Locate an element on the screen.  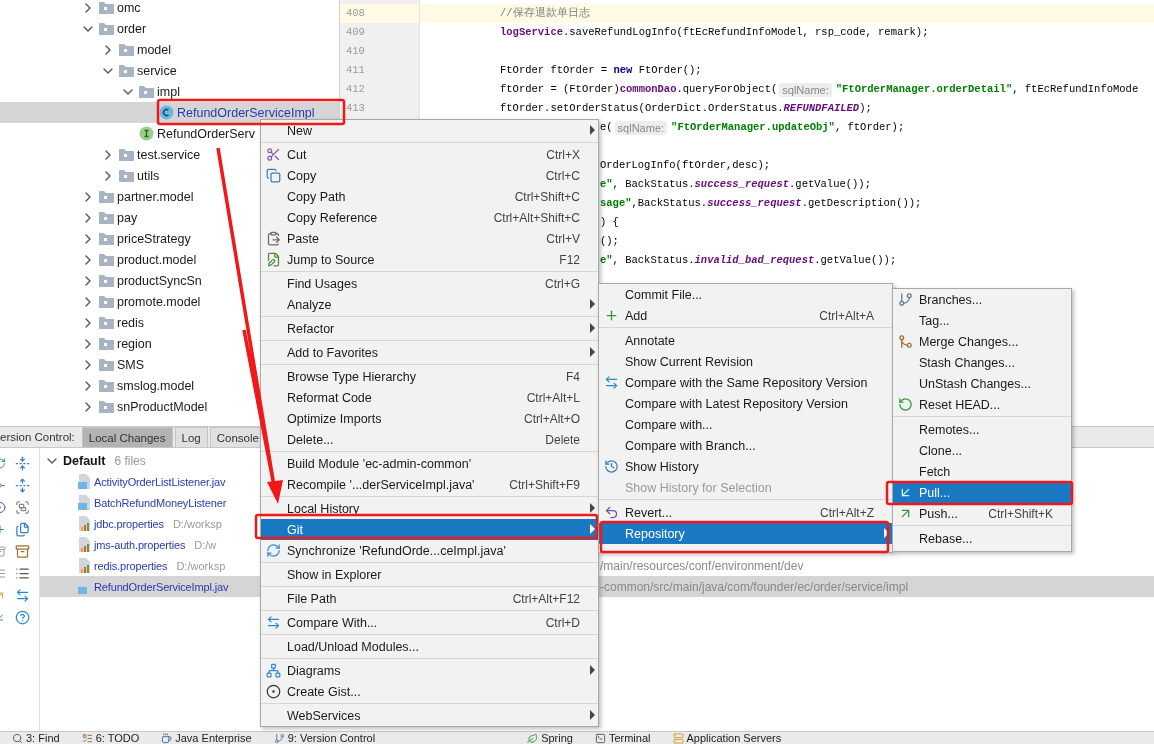
tool-window-button: 3: Find is located at coordinates (36, 738).